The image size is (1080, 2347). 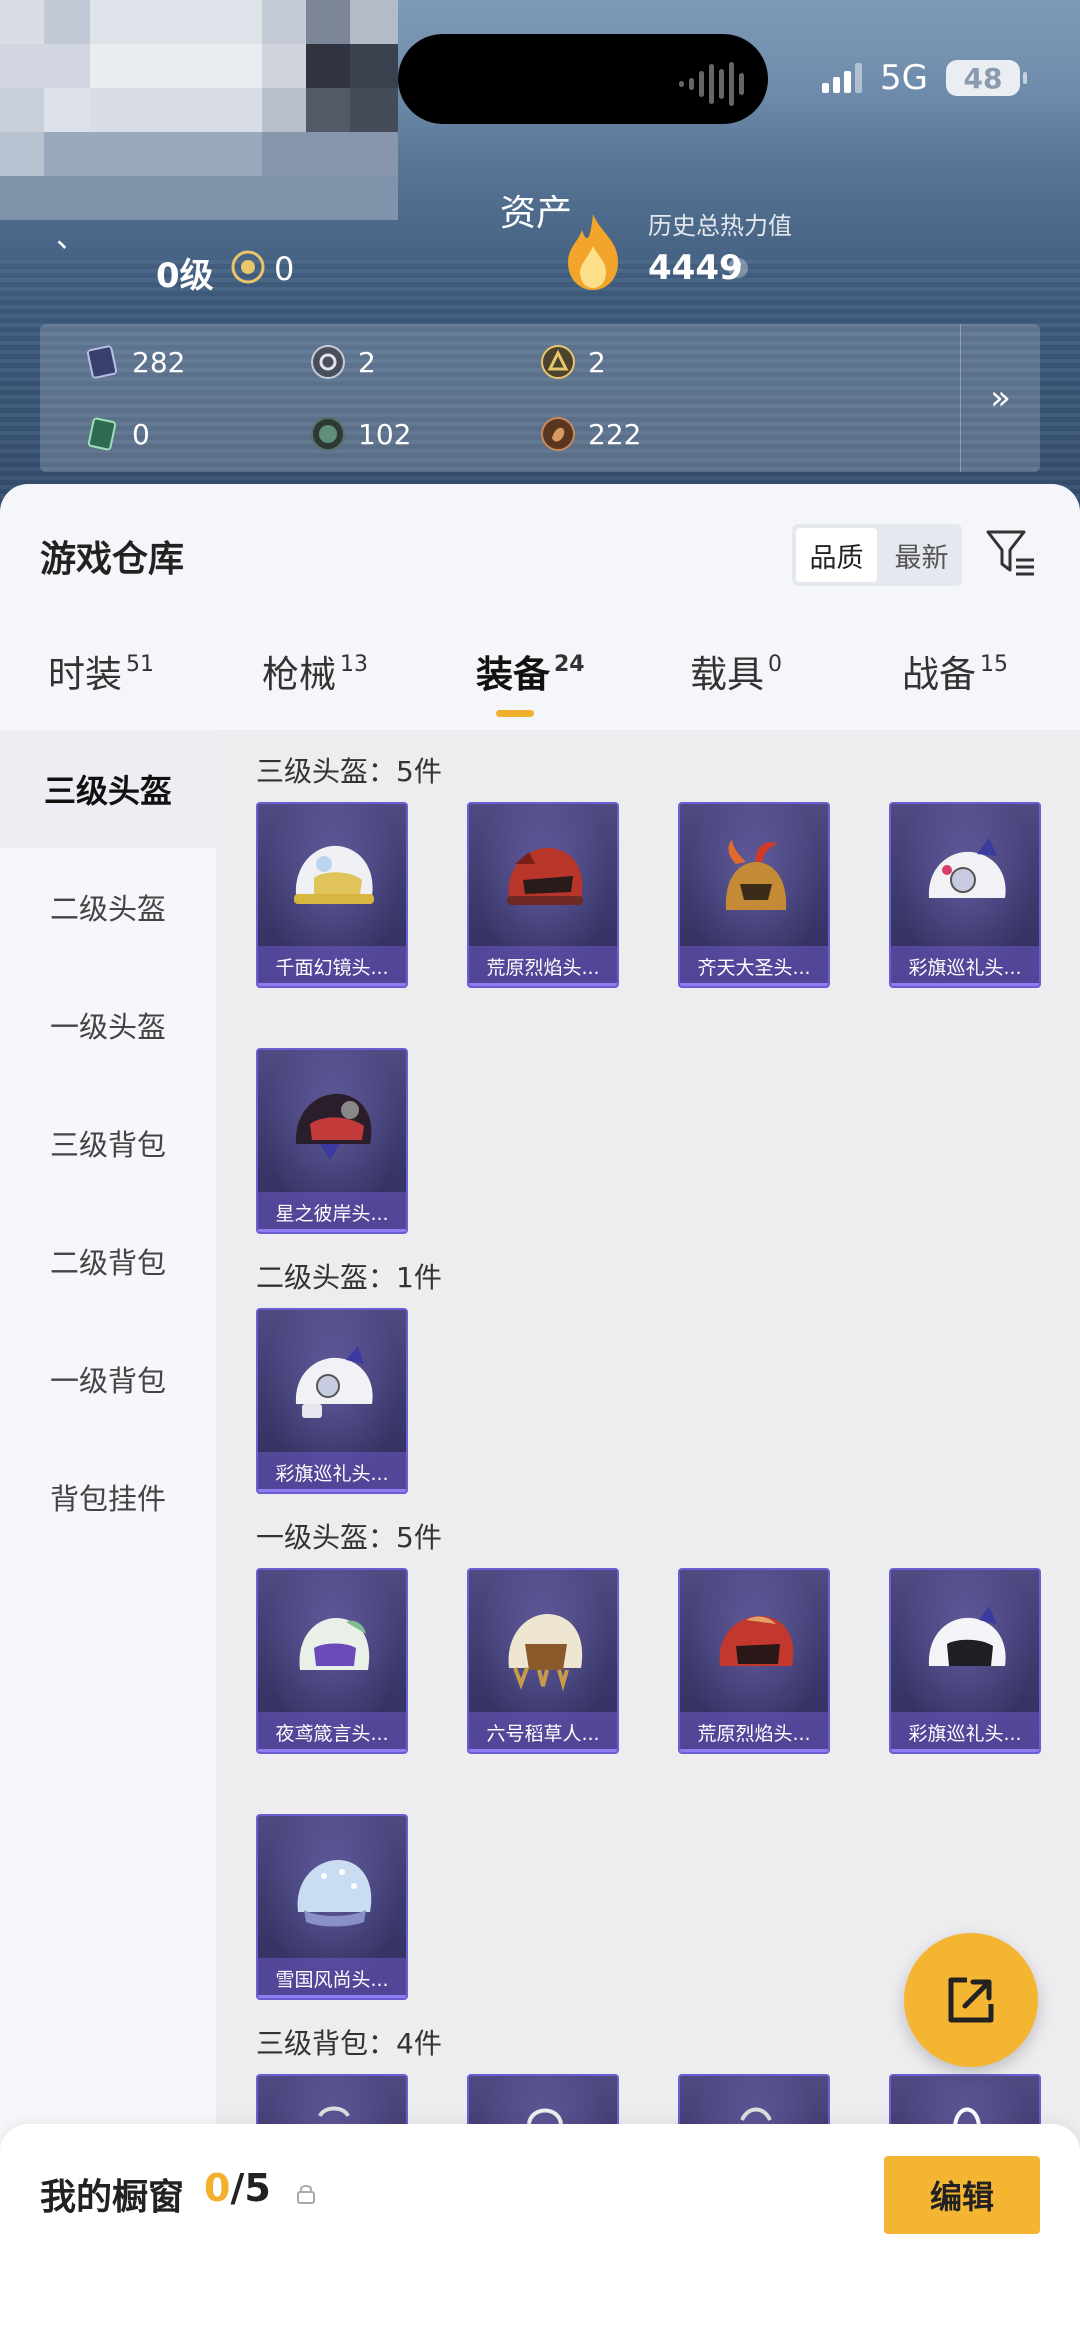 I want to click on asset-item: 0, so click(x=117, y=434).